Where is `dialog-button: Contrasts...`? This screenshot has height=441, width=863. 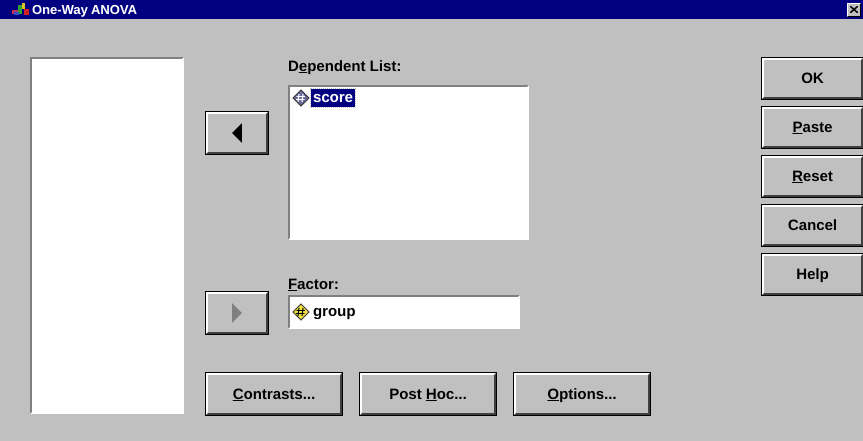 dialog-button: Contrasts... is located at coordinates (274, 394).